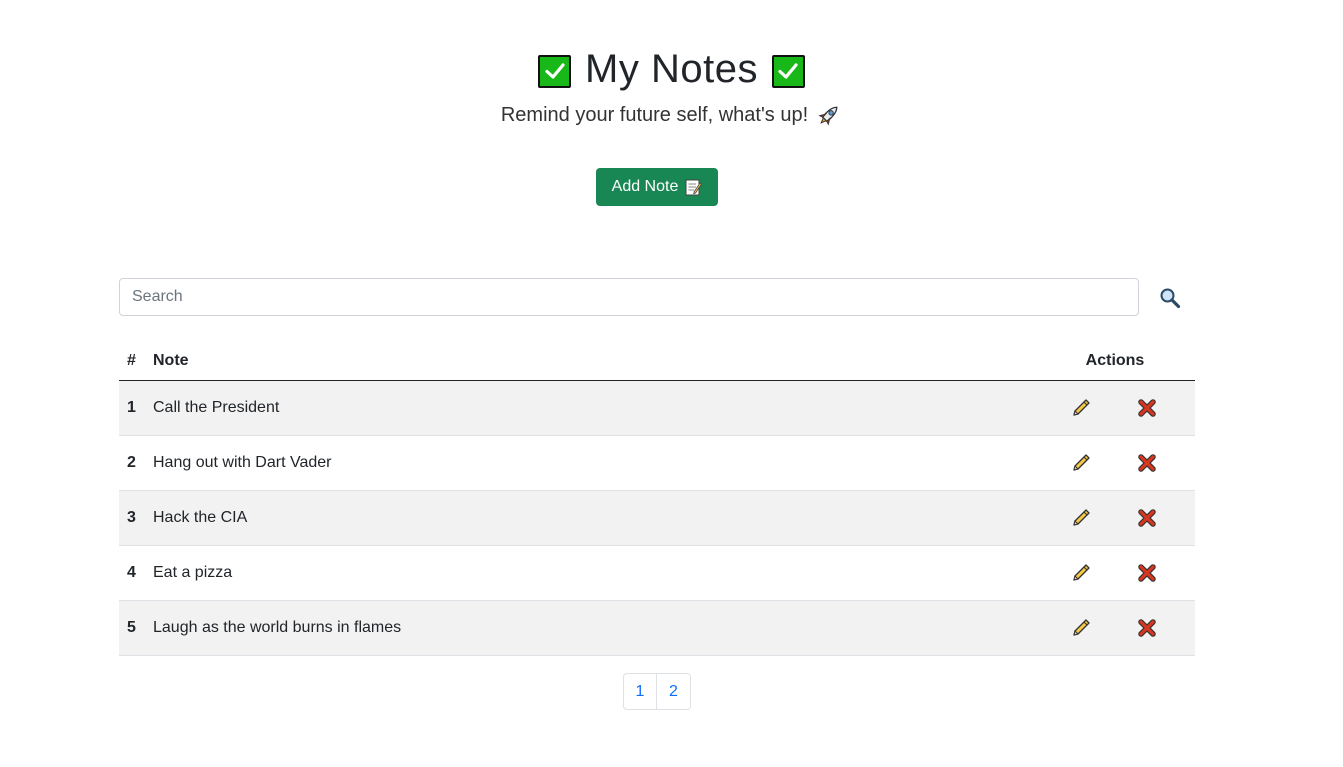 This screenshot has height=767, width=1343. I want to click on page-subtitle: Remind your future self, what's up!, so click(654, 114).